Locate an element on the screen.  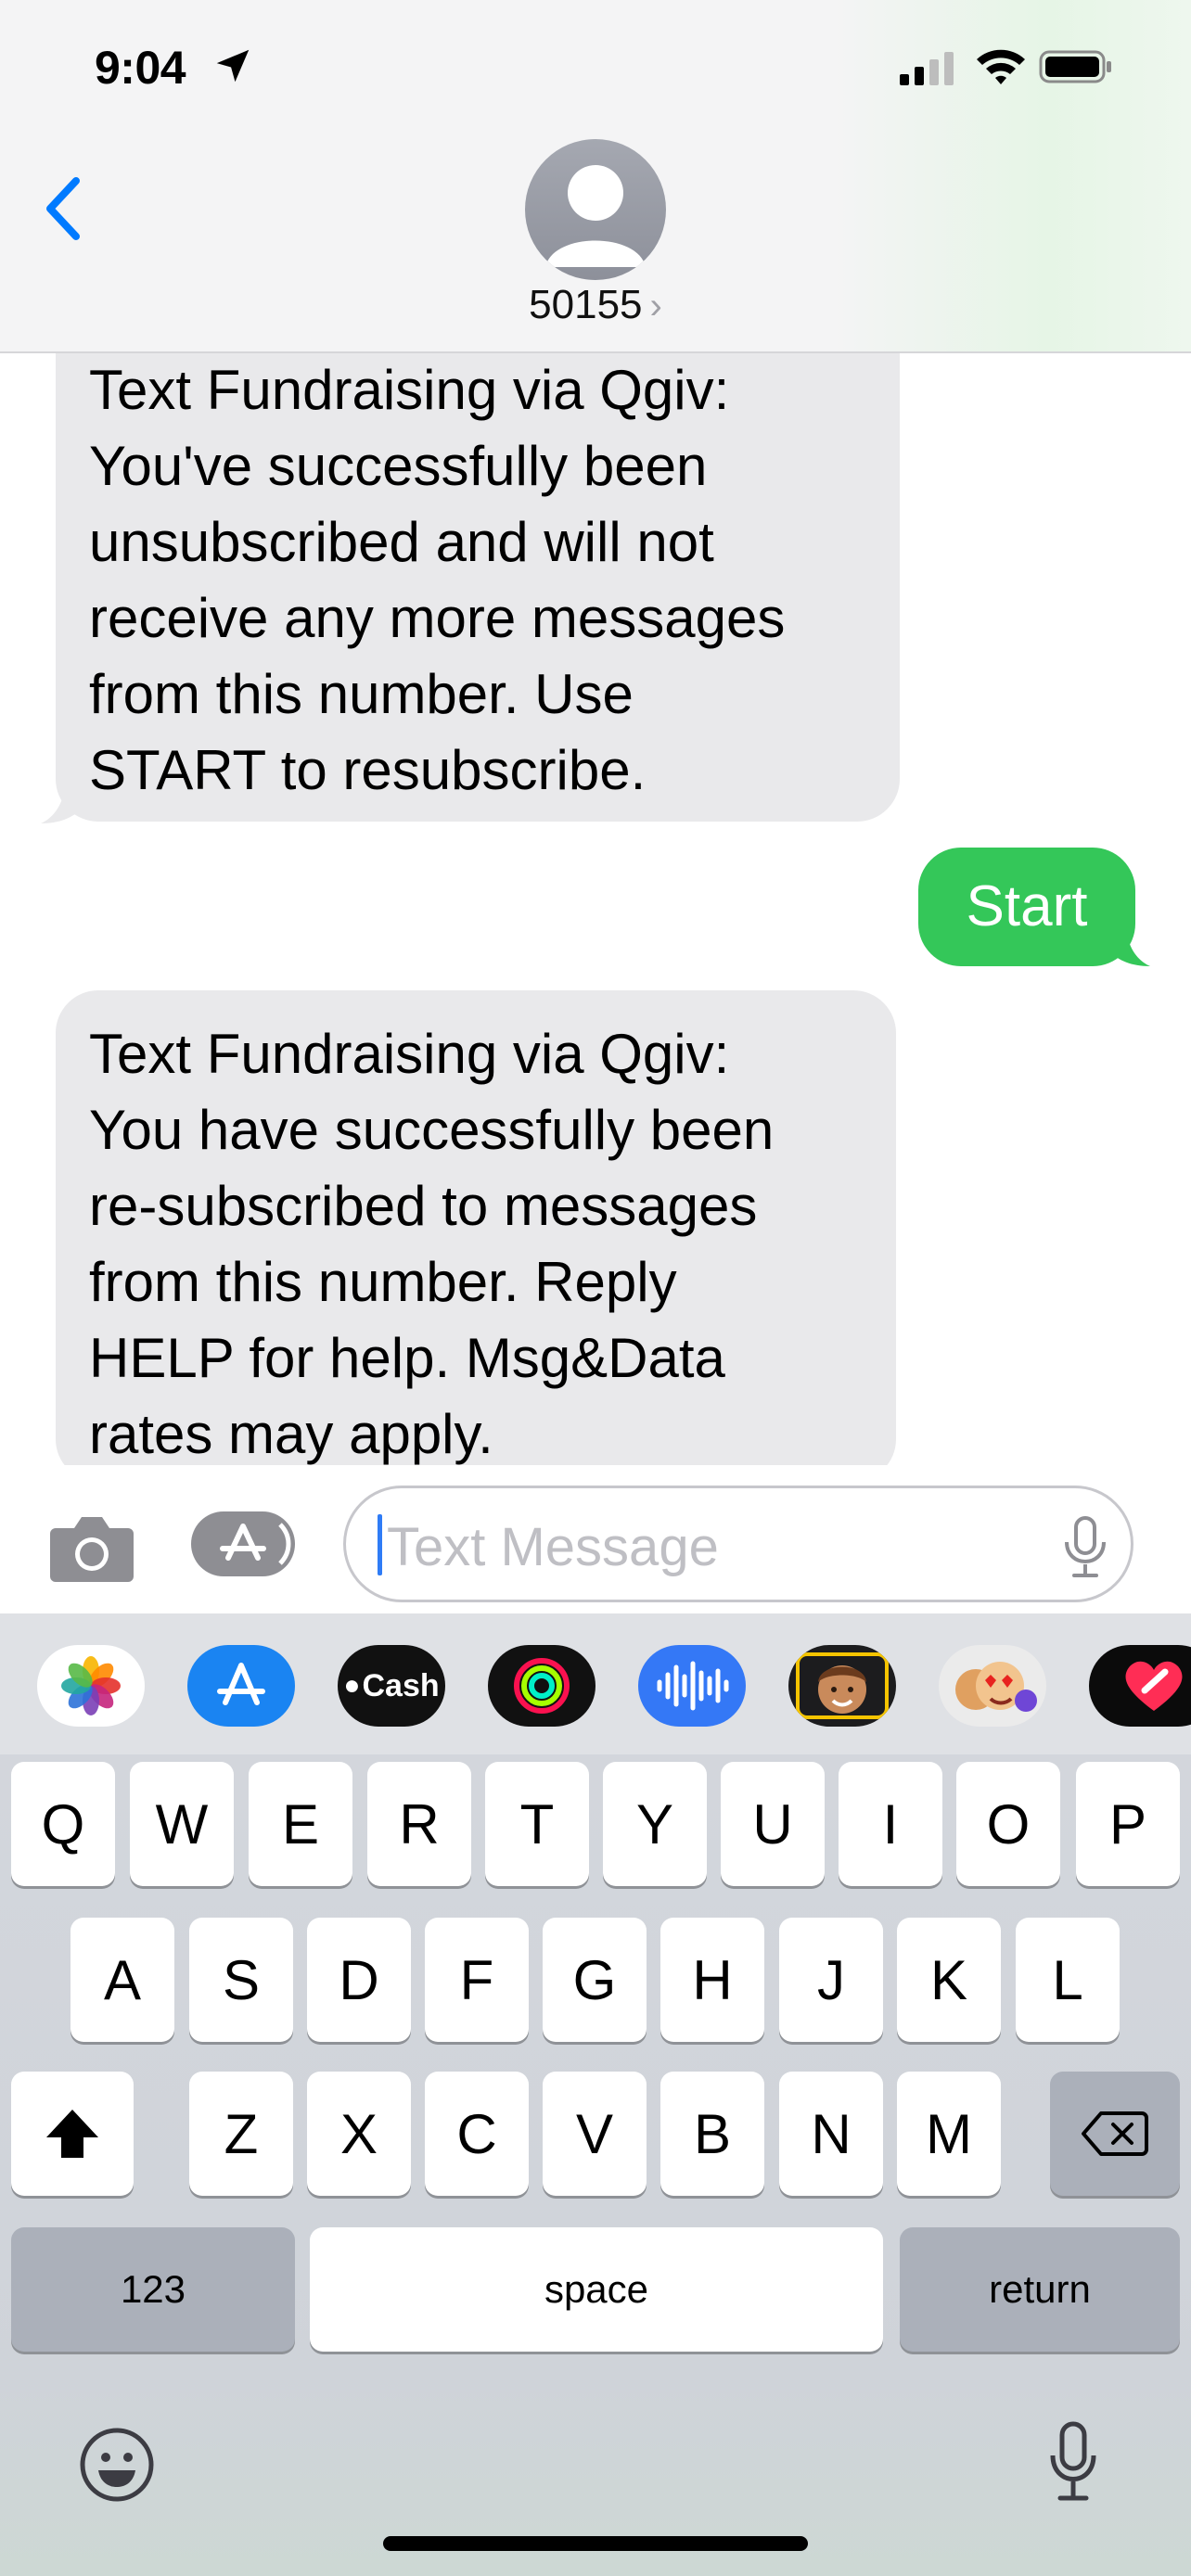
chevron-right-icon: › is located at coordinates (655, 306).